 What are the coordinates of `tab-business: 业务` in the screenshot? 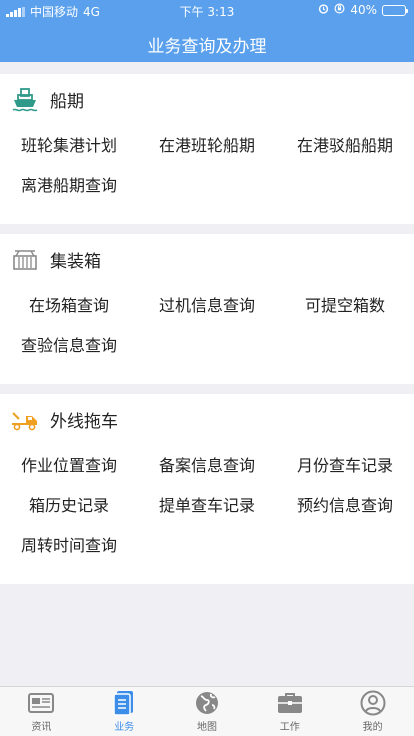 It's located at (124, 711).